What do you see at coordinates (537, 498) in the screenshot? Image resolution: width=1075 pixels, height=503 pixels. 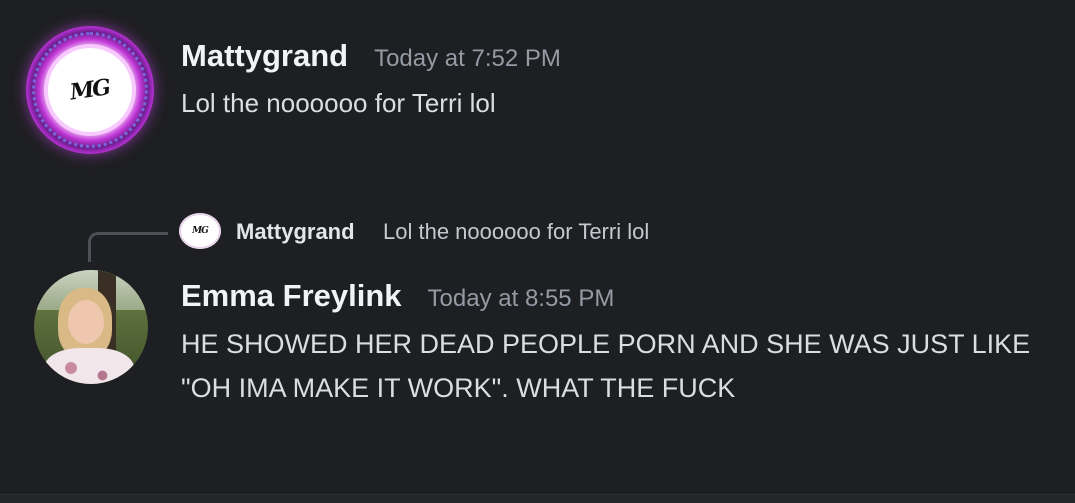 I see `bottom-divider` at bounding box center [537, 498].